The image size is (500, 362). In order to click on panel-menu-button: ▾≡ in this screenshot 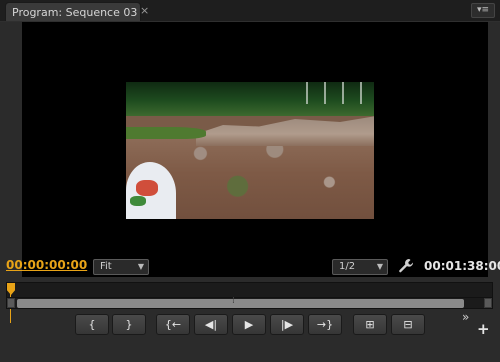, I will do `click(483, 10)`.